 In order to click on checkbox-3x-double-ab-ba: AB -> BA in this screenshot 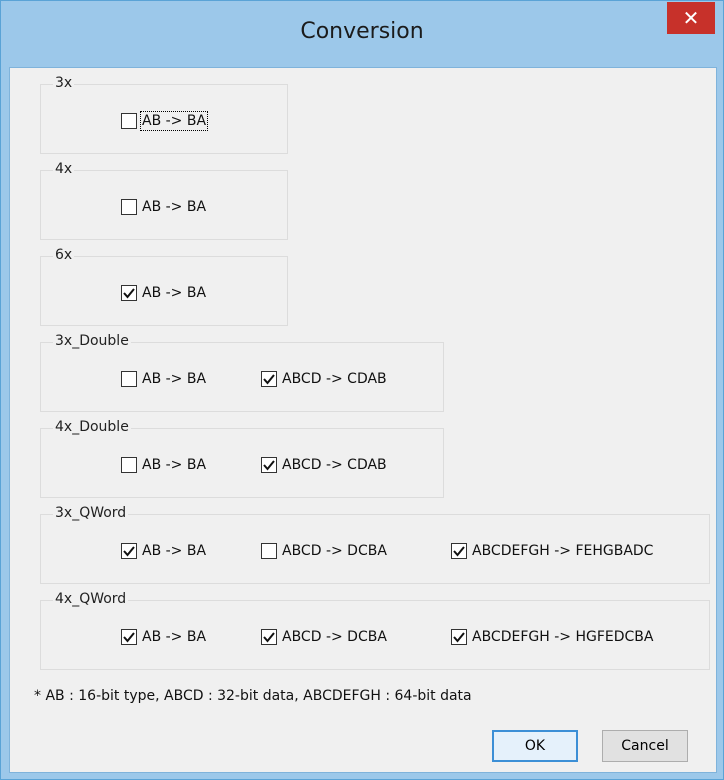, I will do `click(163, 379)`.